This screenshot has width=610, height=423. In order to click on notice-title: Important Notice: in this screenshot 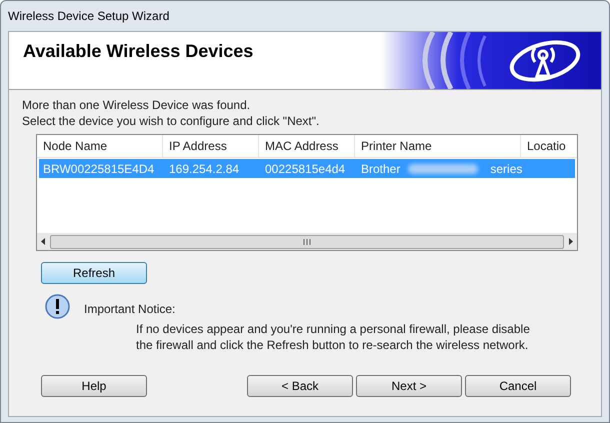, I will do `click(130, 309)`.